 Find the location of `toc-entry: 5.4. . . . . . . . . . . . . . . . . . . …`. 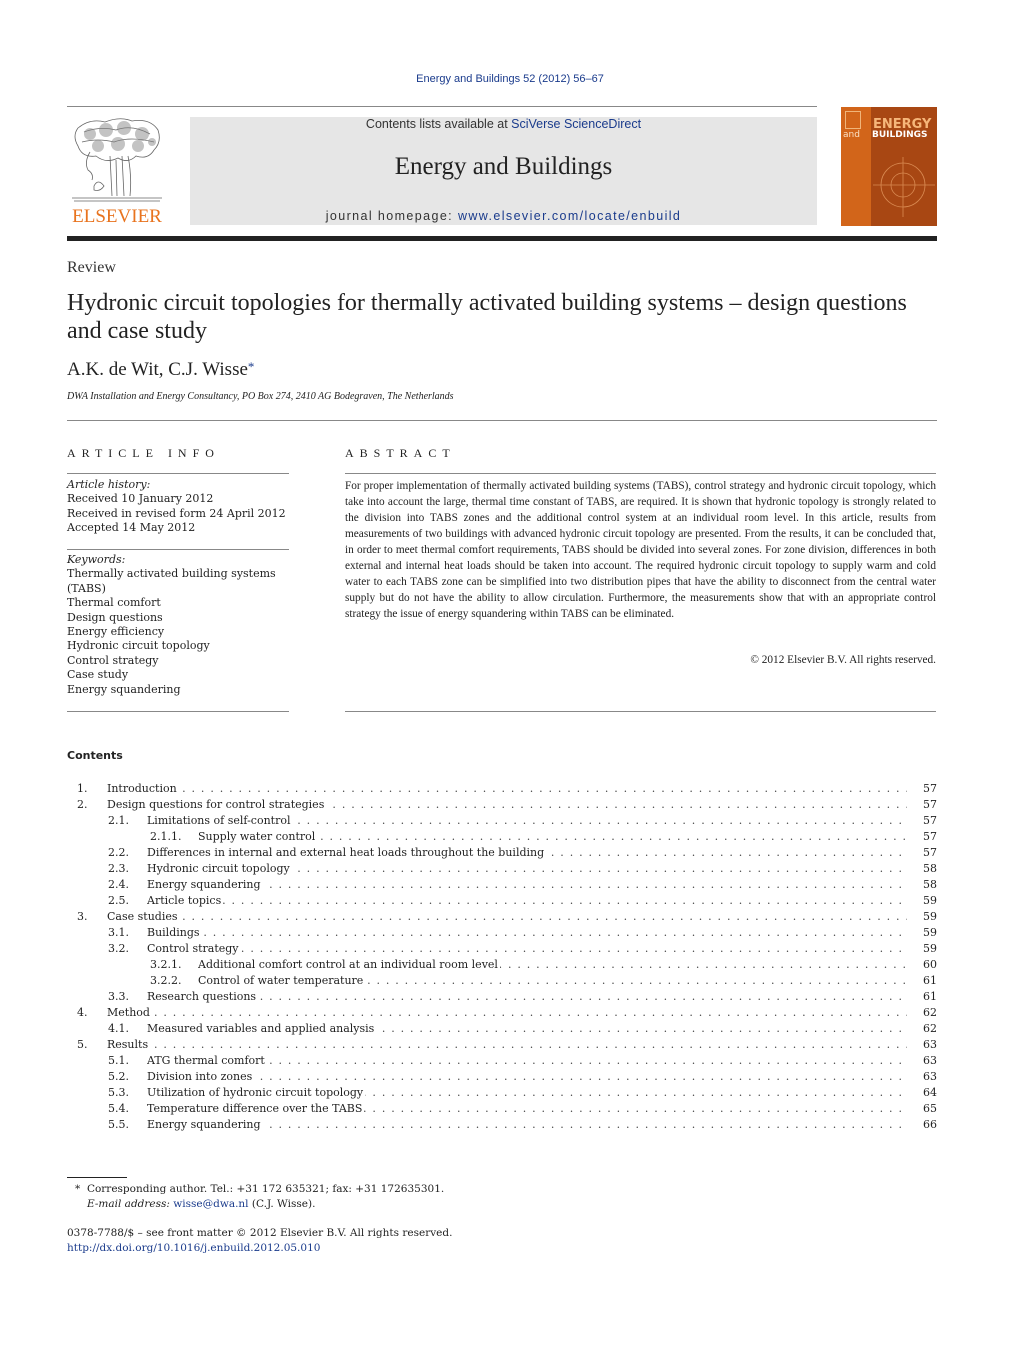

toc-entry: 5.4. . . . . . . . . . . . . . . . . . . … is located at coordinates (502, 1109).